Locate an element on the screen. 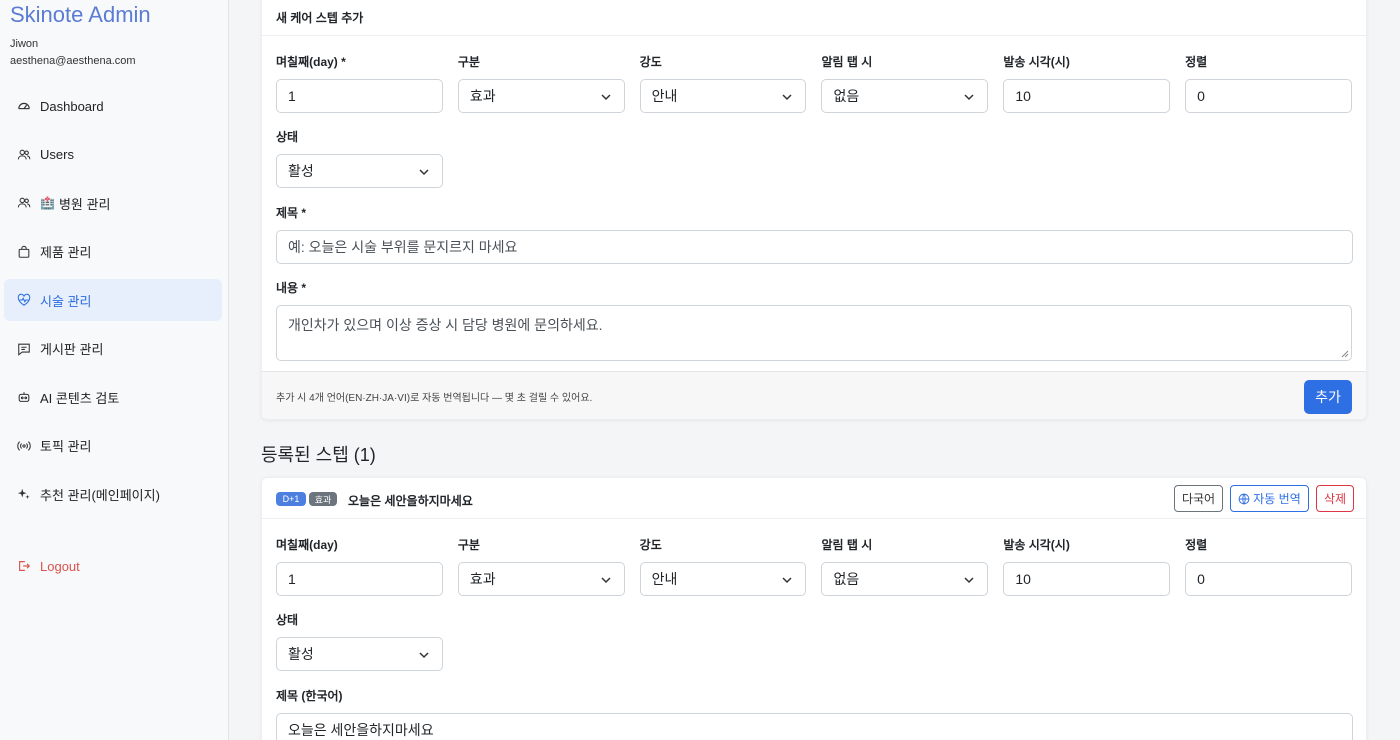 The width and height of the screenshot is (1400, 740). auto-translate-button: 자동 번역 is located at coordinates (1269, 498).